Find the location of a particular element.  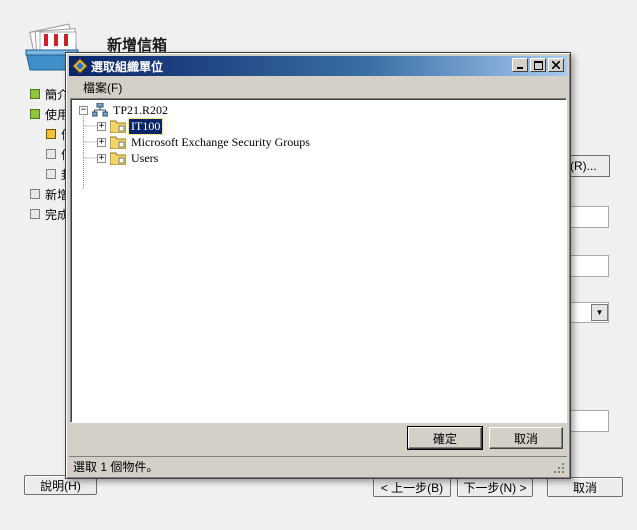

tree-node-it100: + IT100 is located at coordinates (130, 126).